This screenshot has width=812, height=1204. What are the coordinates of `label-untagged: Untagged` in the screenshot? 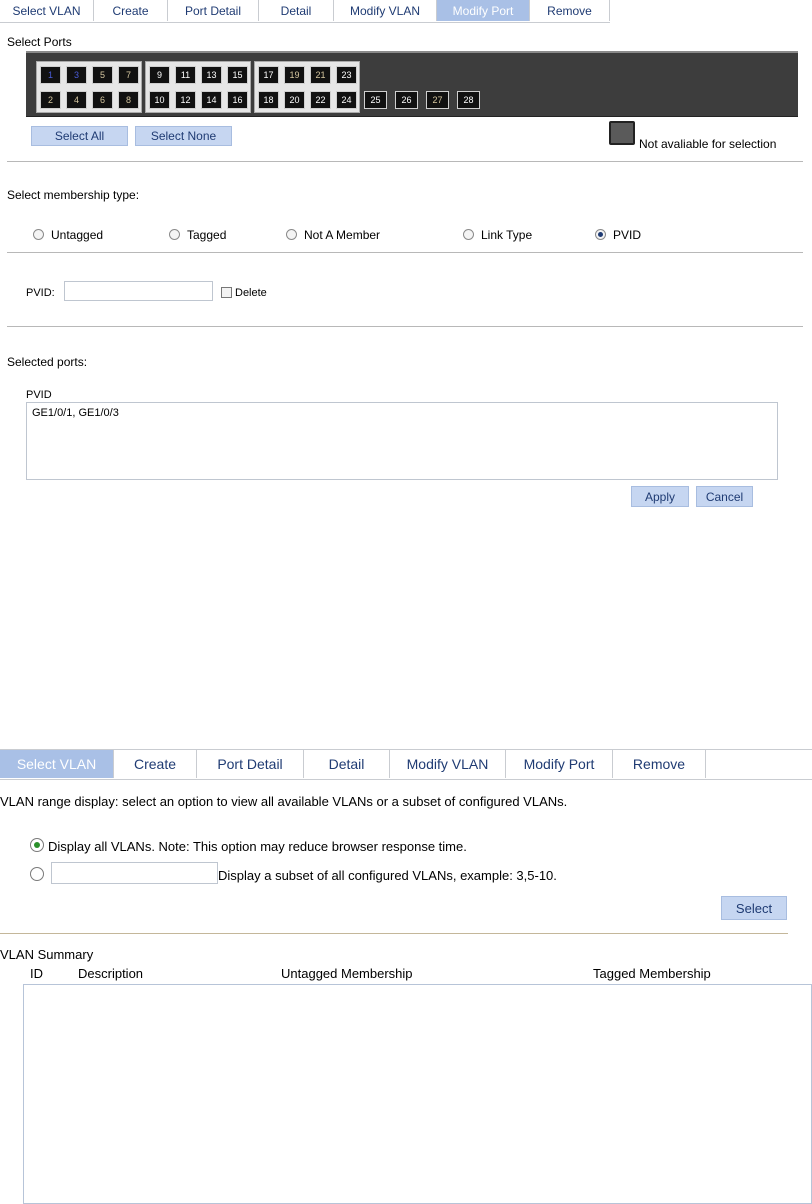 It's located at (77, 235).